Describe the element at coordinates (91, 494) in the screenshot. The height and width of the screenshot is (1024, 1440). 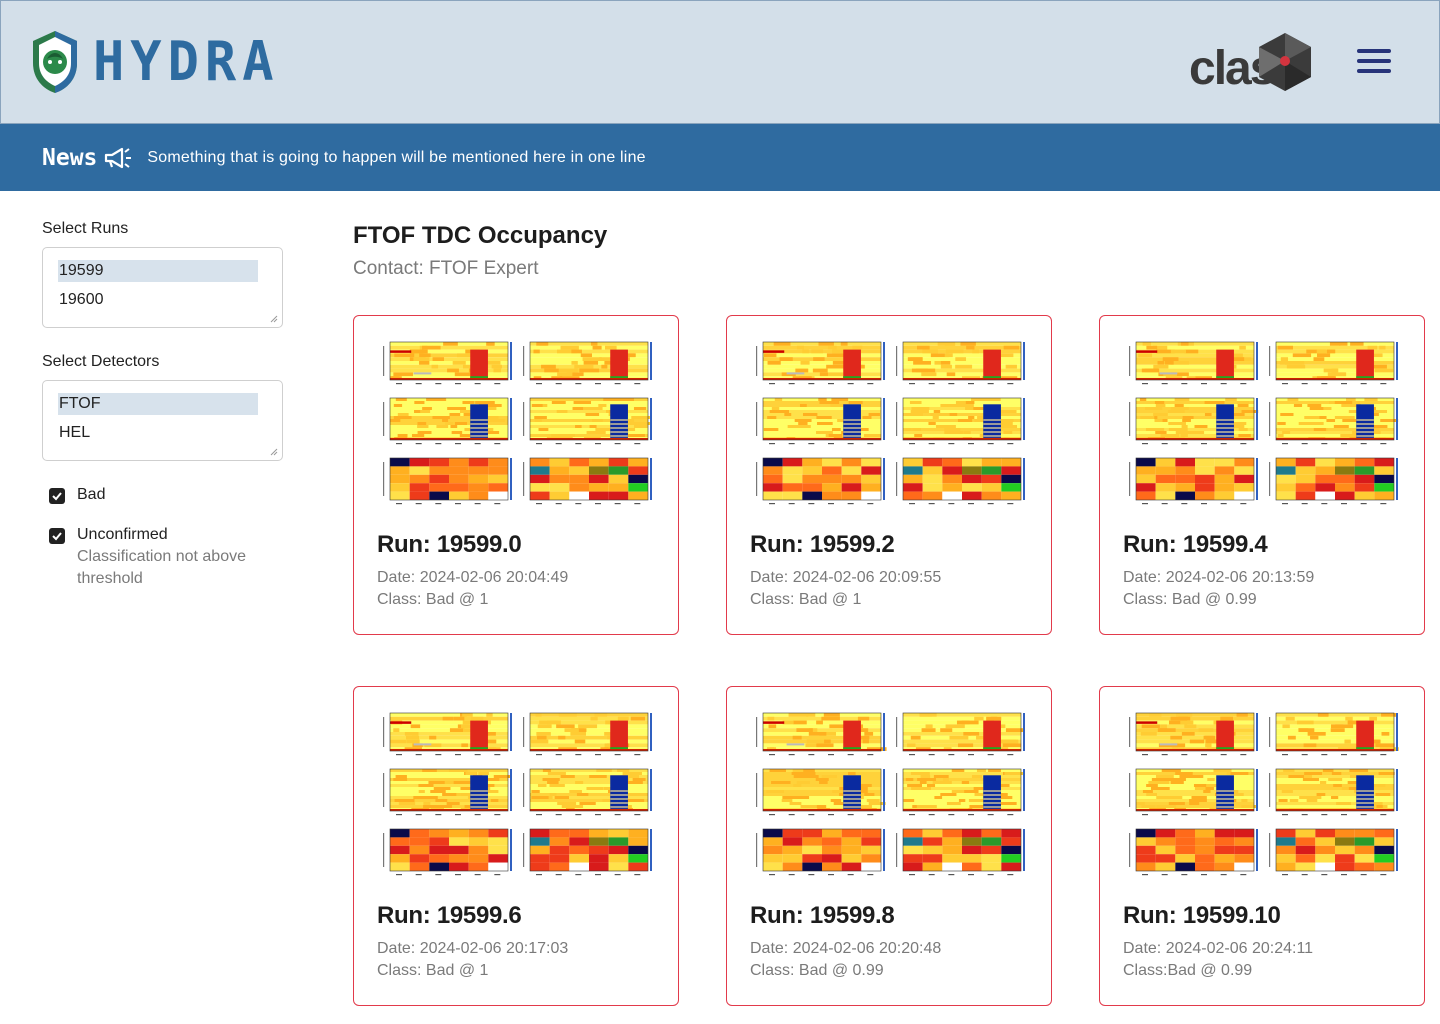
I see `bad-filter-label: Bad` at that location.